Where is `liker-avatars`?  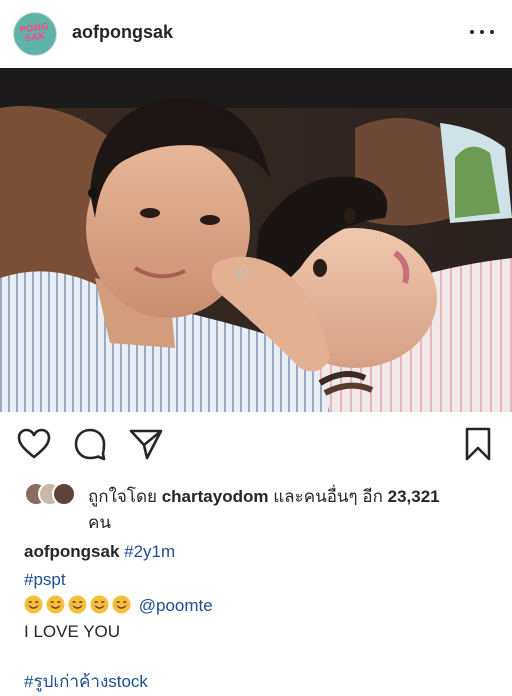 liker-avatars is located at coordinates (52, 495).